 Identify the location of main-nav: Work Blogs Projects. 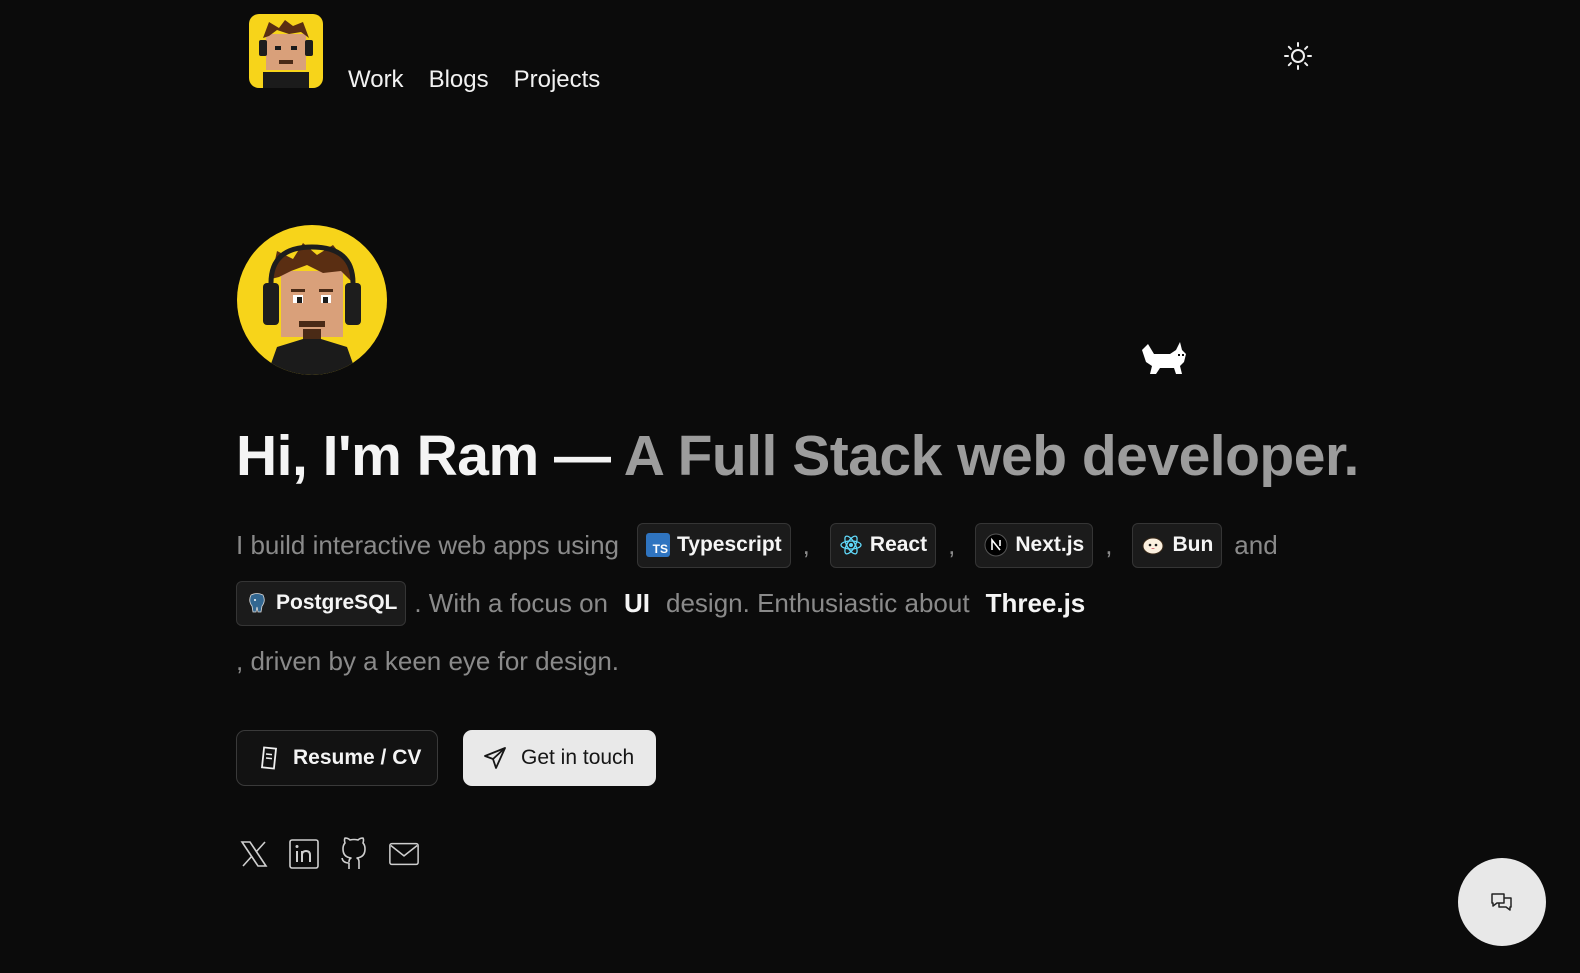
(474, 80).